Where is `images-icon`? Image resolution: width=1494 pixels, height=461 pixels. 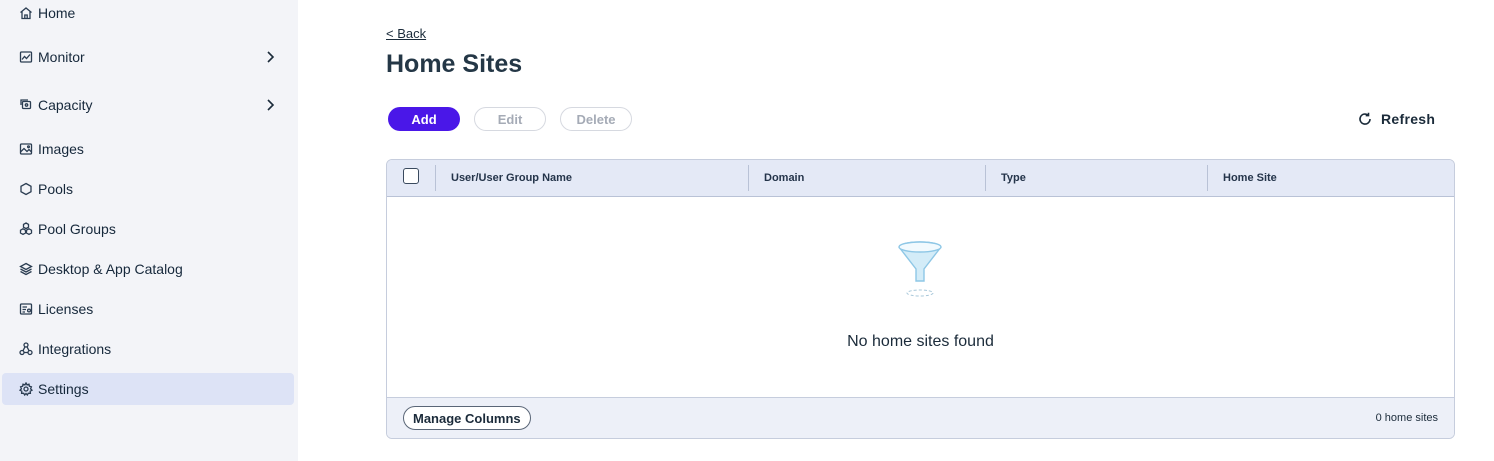
images-icon is located at coordinates (26, 149).